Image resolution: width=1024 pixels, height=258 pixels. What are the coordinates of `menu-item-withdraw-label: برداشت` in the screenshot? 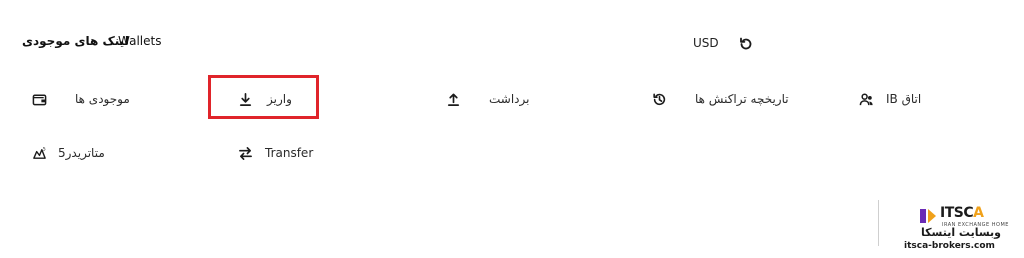 It's located at (509, 99).